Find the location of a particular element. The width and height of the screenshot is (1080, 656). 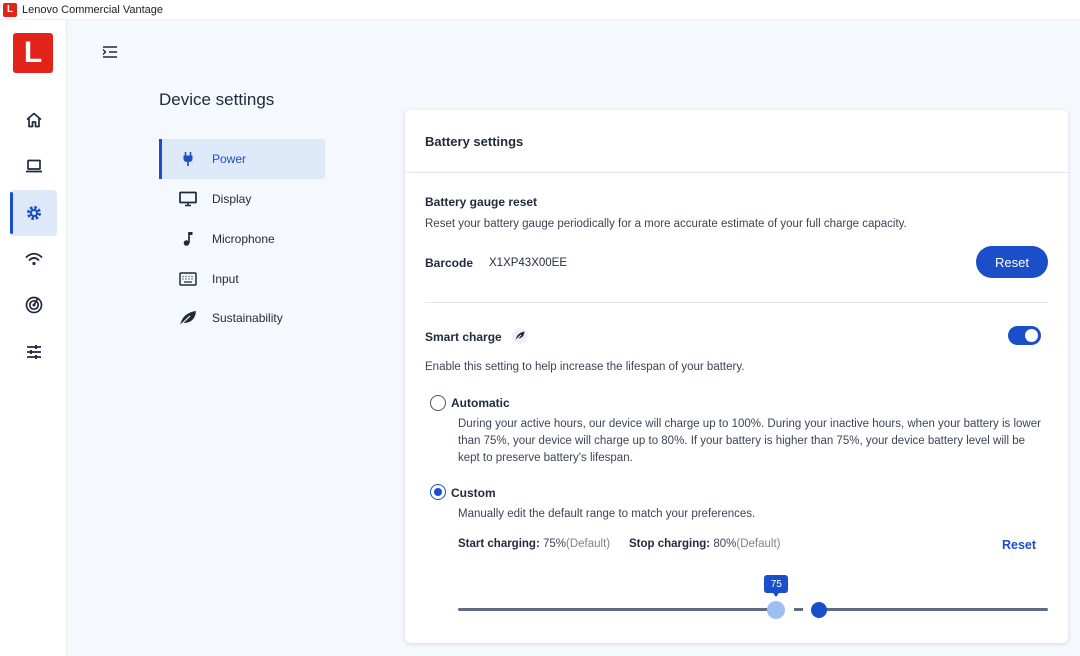

smart-charge-title: Smart charge is located at coordinates (463, 337).